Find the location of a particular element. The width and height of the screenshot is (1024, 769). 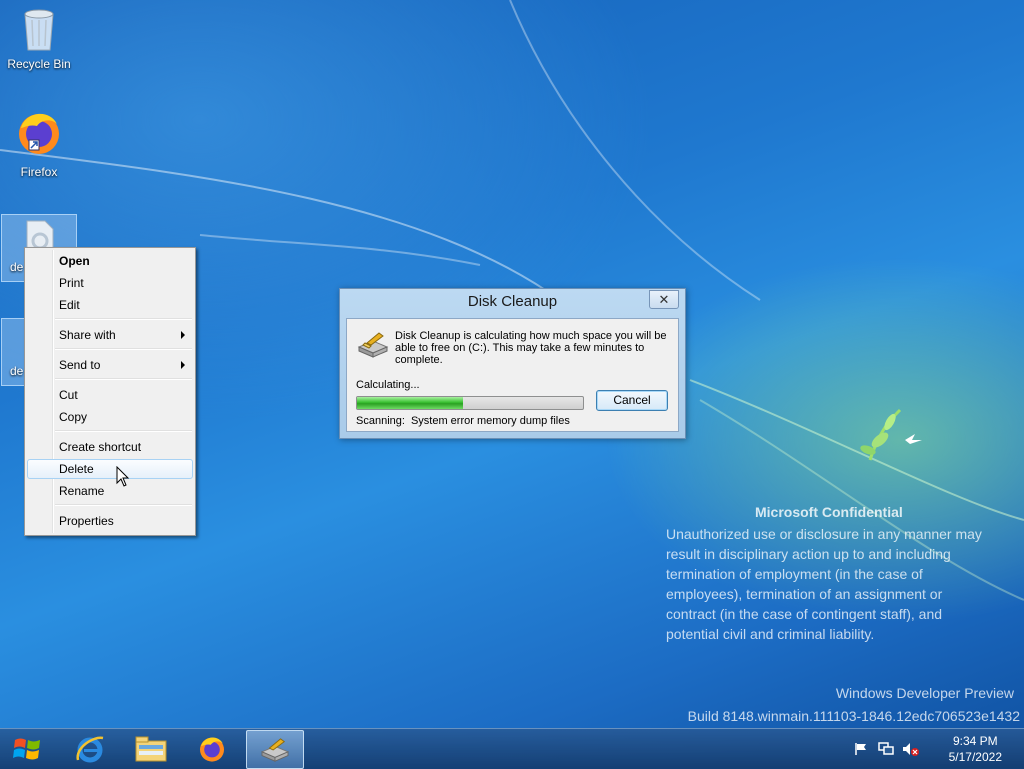

taskbar-file-explorer is located at coordinates (151, 748).